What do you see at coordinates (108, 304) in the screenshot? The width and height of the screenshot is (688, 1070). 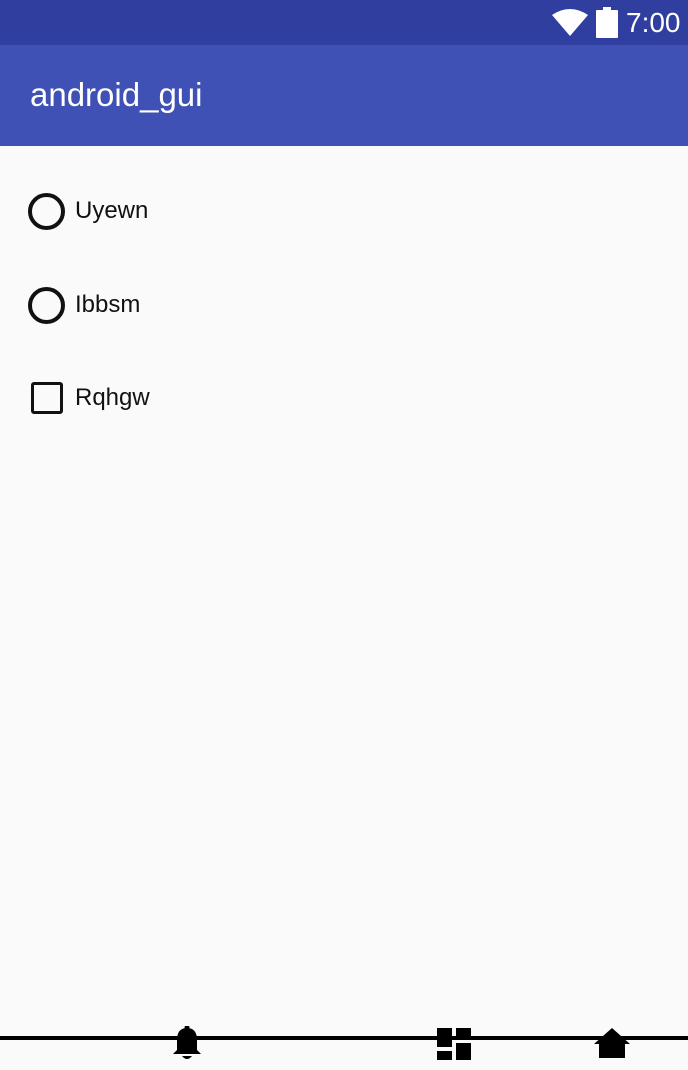 I see `radio-label: Ibbsm` at bounding box center [108, 304].